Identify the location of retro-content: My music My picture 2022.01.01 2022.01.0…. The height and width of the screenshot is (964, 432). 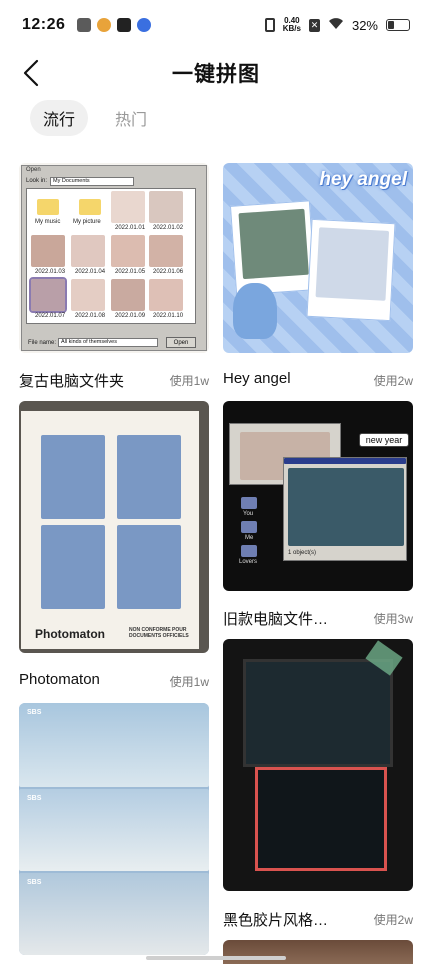
(111, 256).